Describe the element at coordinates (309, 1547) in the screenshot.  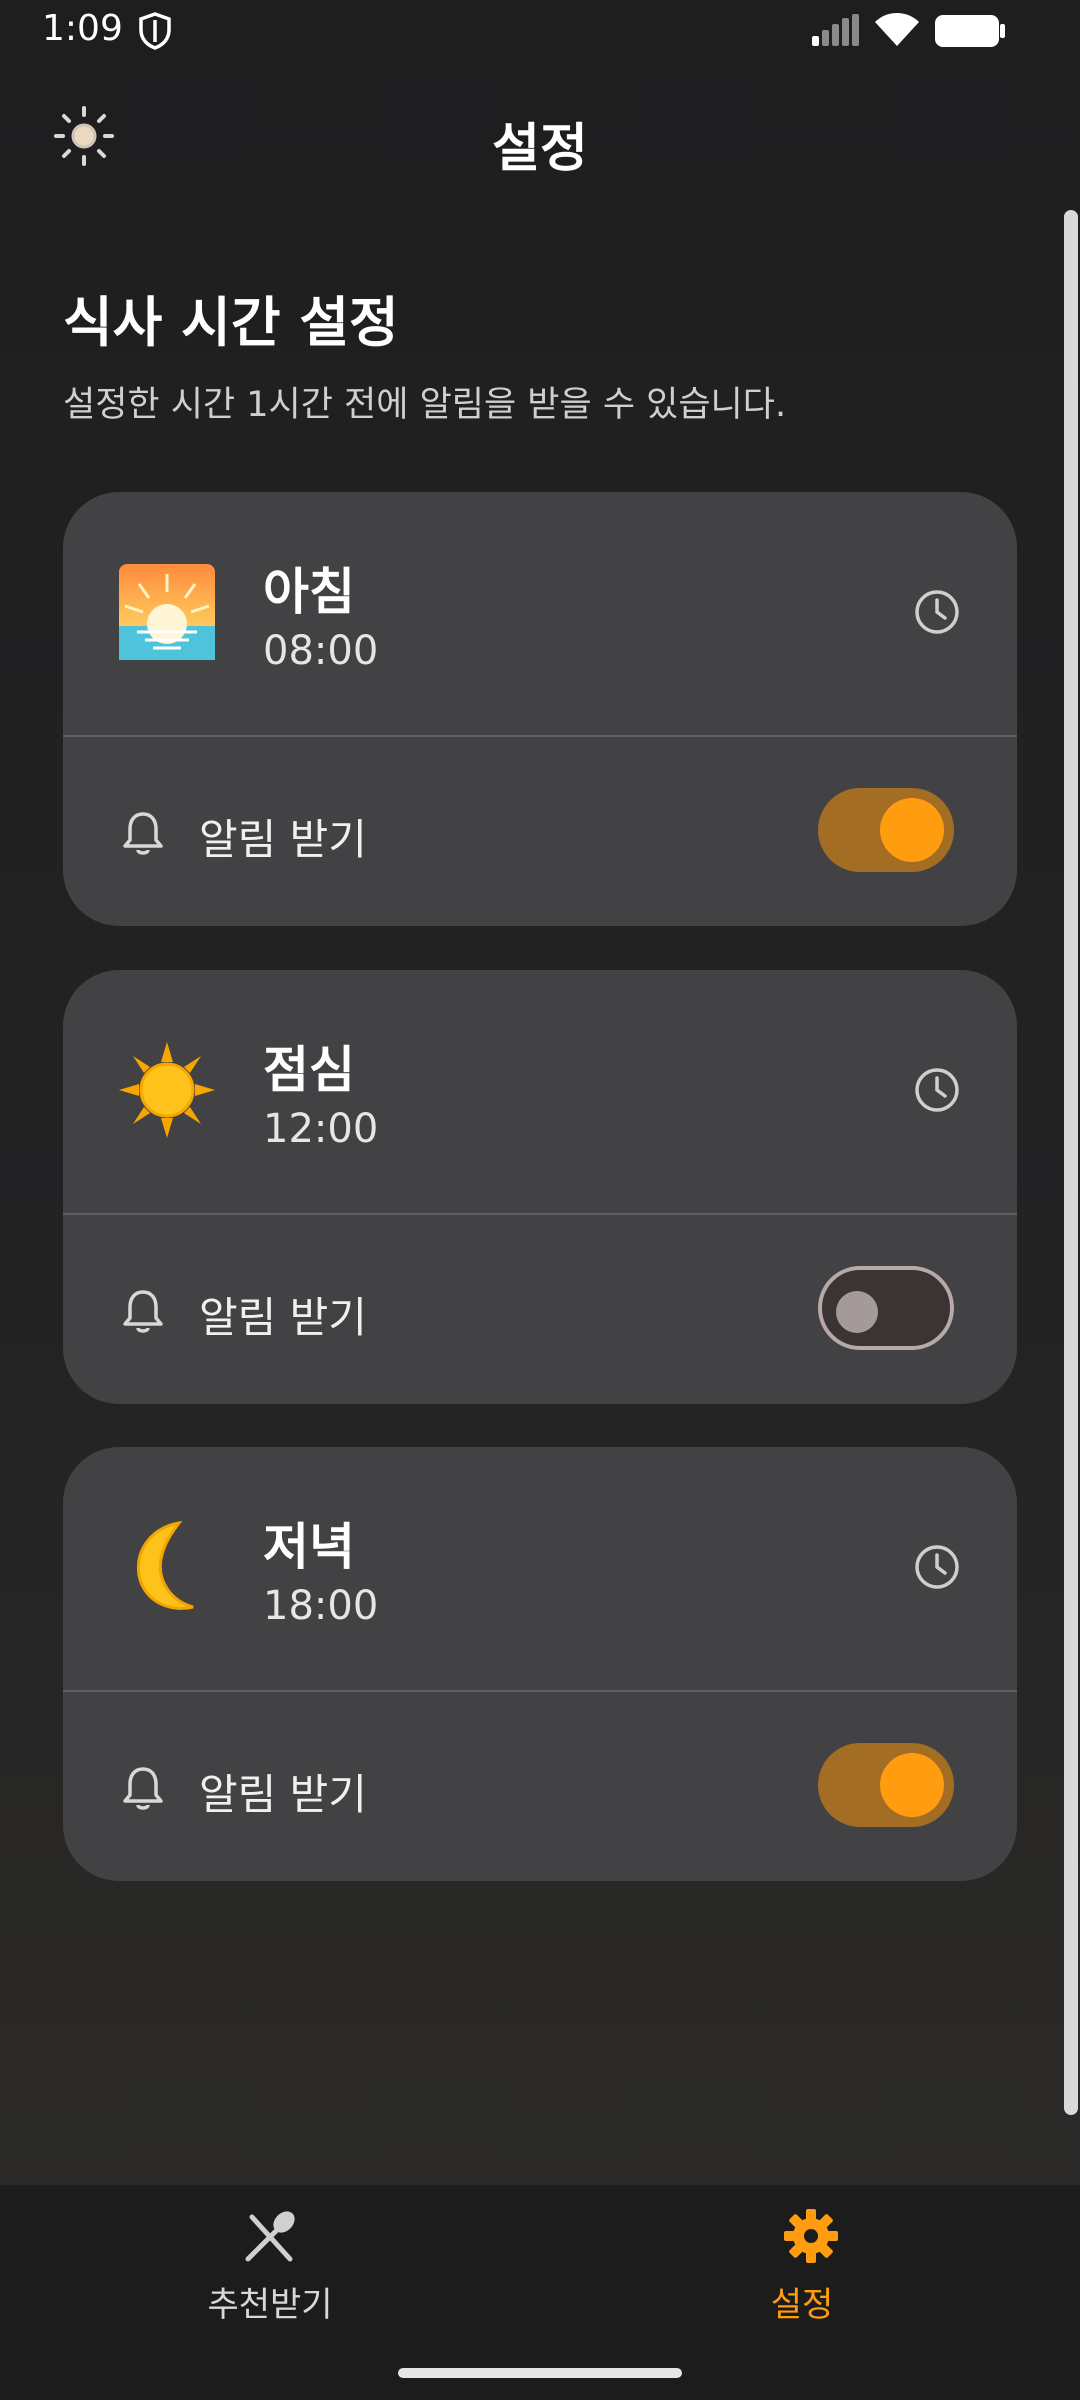
I see `meal-name: 저녁` at that location.